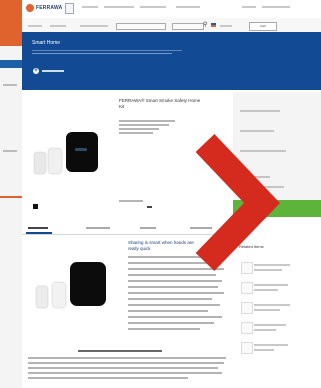  I want to click on product-tabs, so click(125, 228).